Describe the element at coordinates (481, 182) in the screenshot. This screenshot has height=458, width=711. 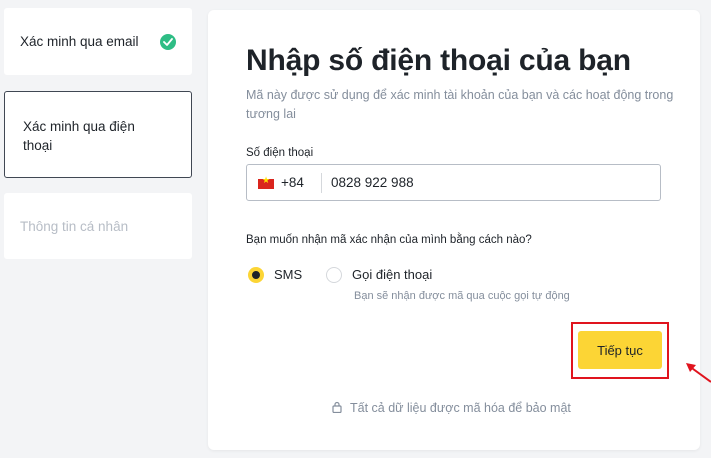
I see `phone-number-input` at that location.